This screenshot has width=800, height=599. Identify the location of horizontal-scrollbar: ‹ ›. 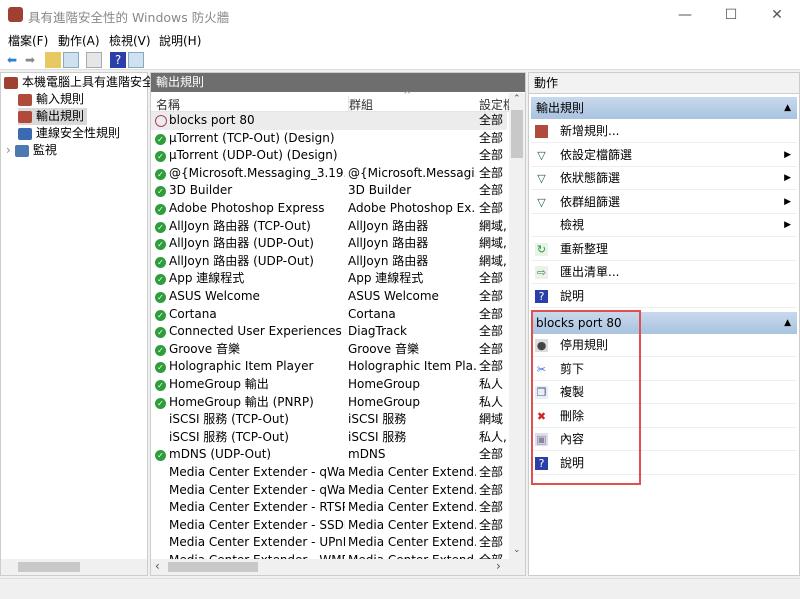
(338, 567).